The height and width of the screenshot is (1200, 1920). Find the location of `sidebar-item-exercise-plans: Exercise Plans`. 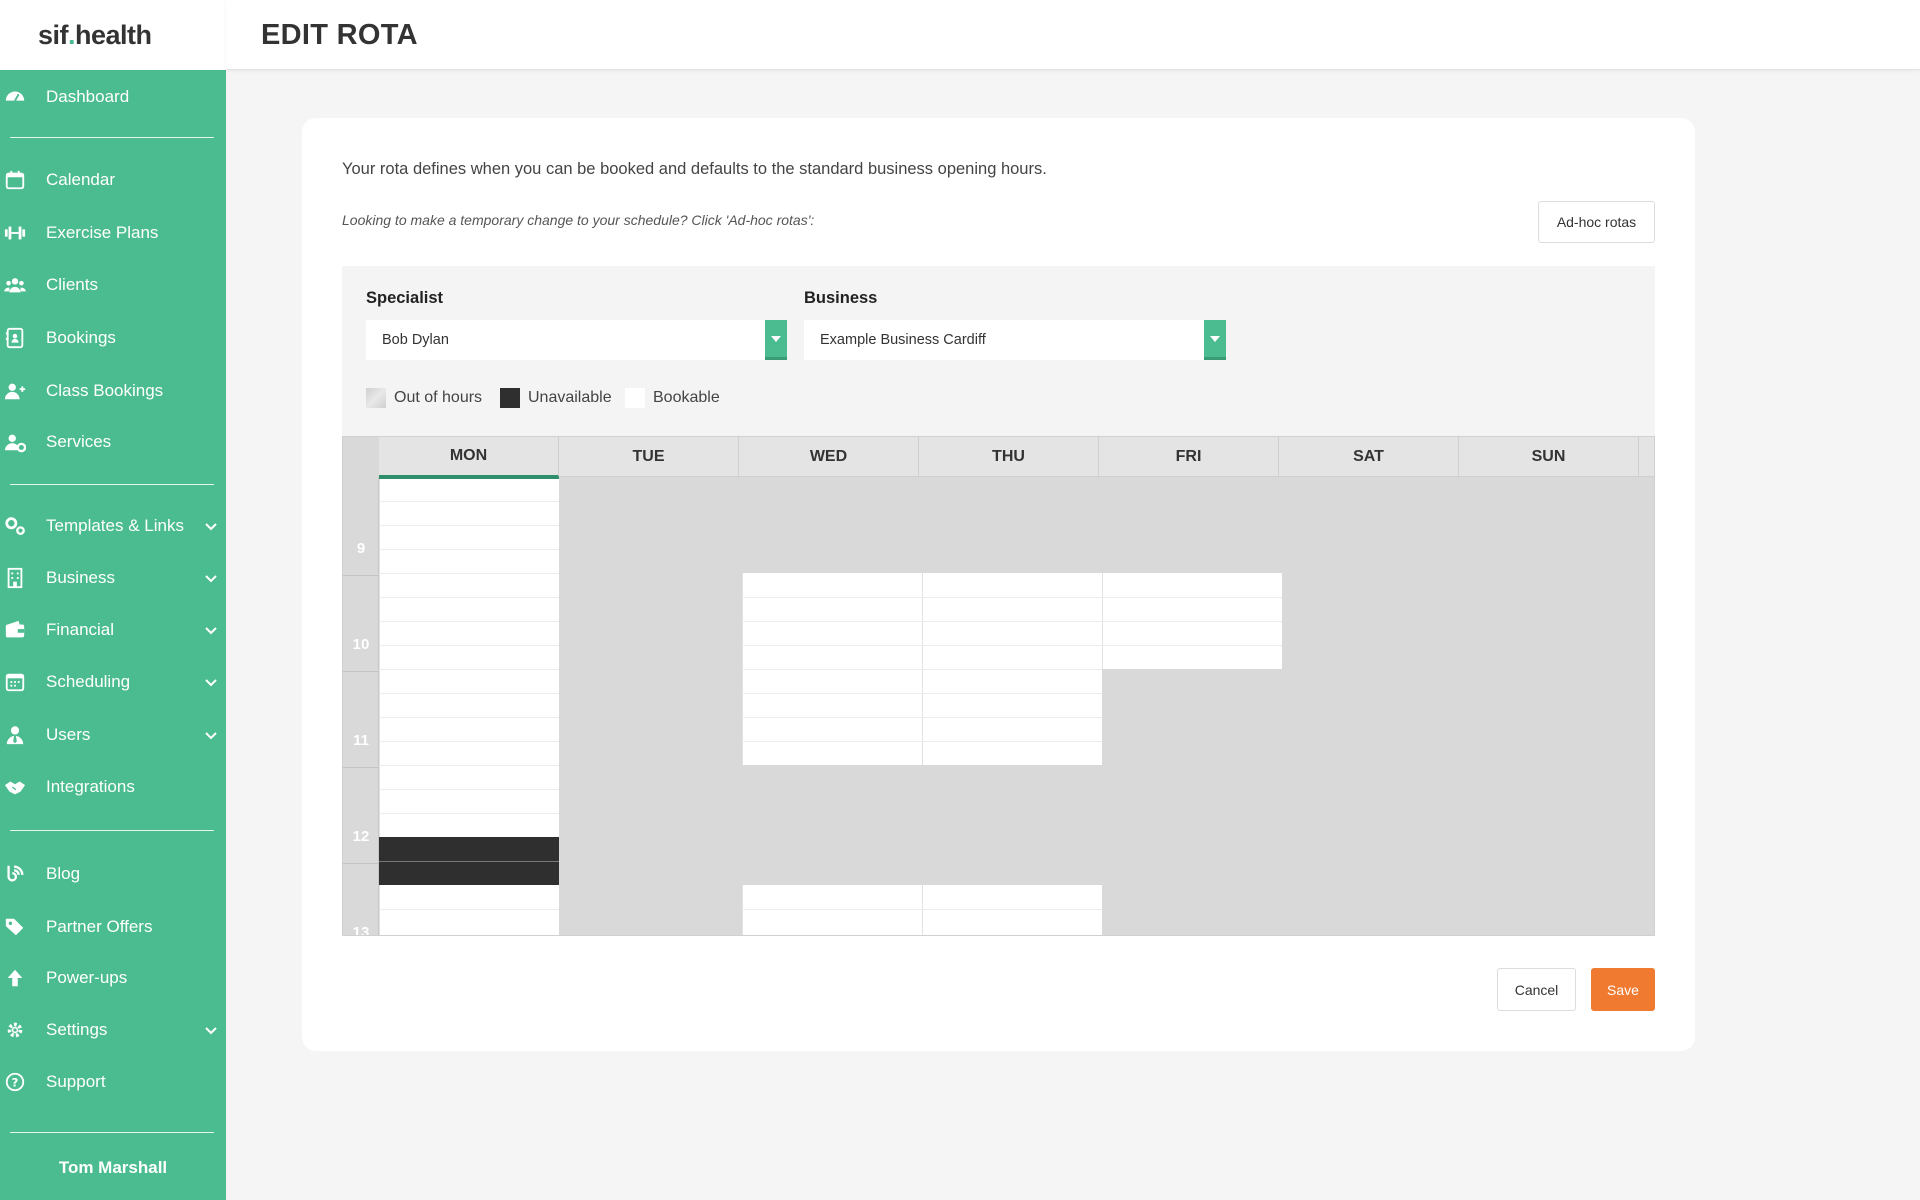

sidebar-item-exercise-plans: Exercise Plans is located at coordinates (113, 233).